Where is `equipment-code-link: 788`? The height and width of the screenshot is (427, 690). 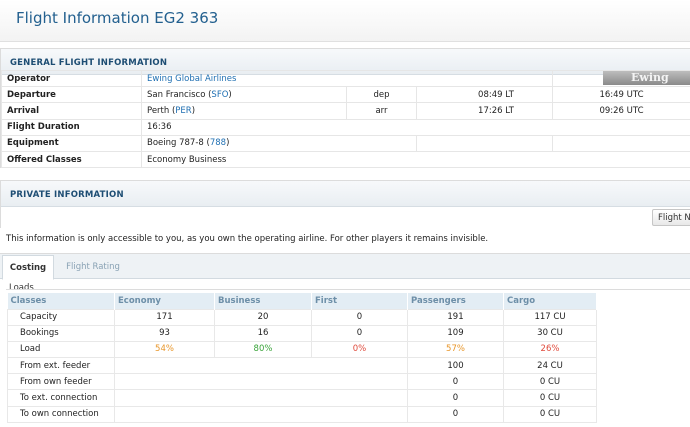 equipment-code-link: 788 is located at coordinates (218, 143).